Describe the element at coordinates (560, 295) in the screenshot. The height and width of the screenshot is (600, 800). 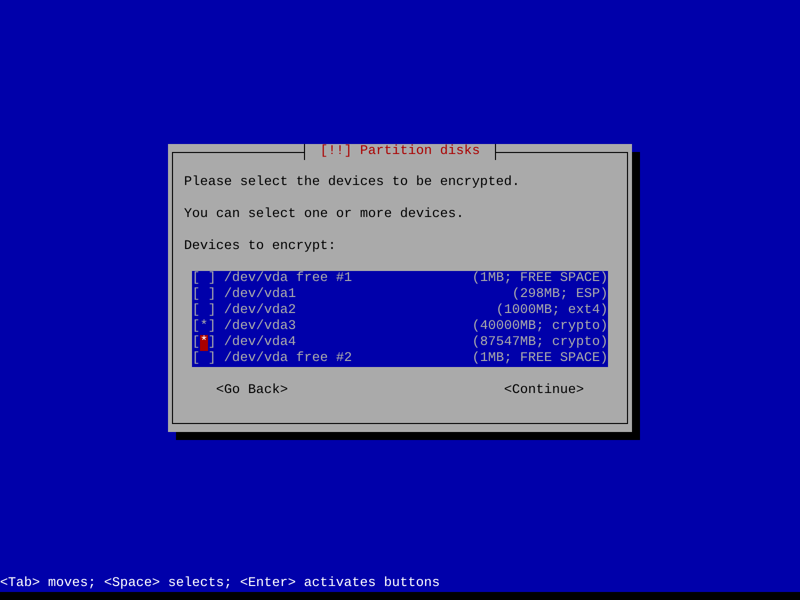
I see `device-info: (298MB; ESP)` at that location.